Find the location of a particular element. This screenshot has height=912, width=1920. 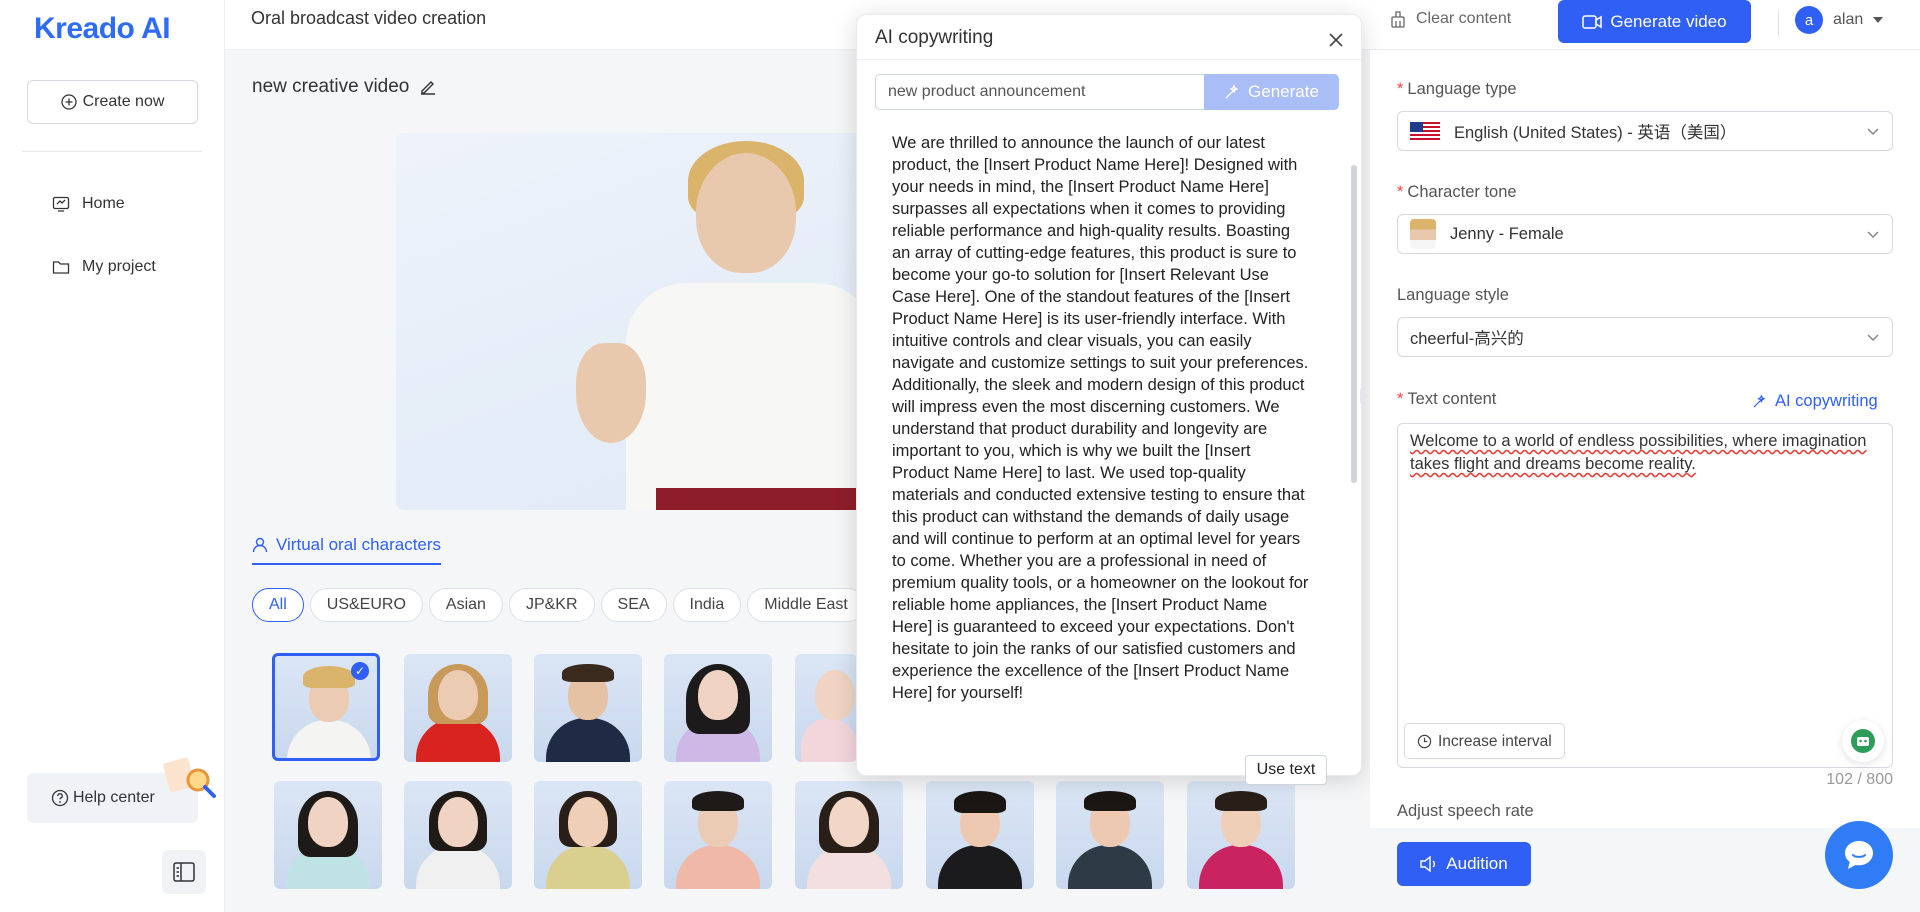

create-now-button: Create now is located at coordinates (112, 102).